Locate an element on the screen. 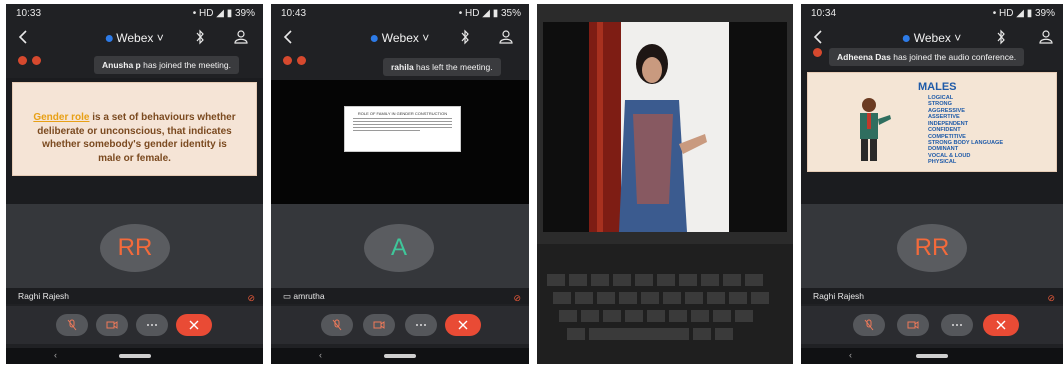  status-time: 10:34 is located at coordinates (824, 13).